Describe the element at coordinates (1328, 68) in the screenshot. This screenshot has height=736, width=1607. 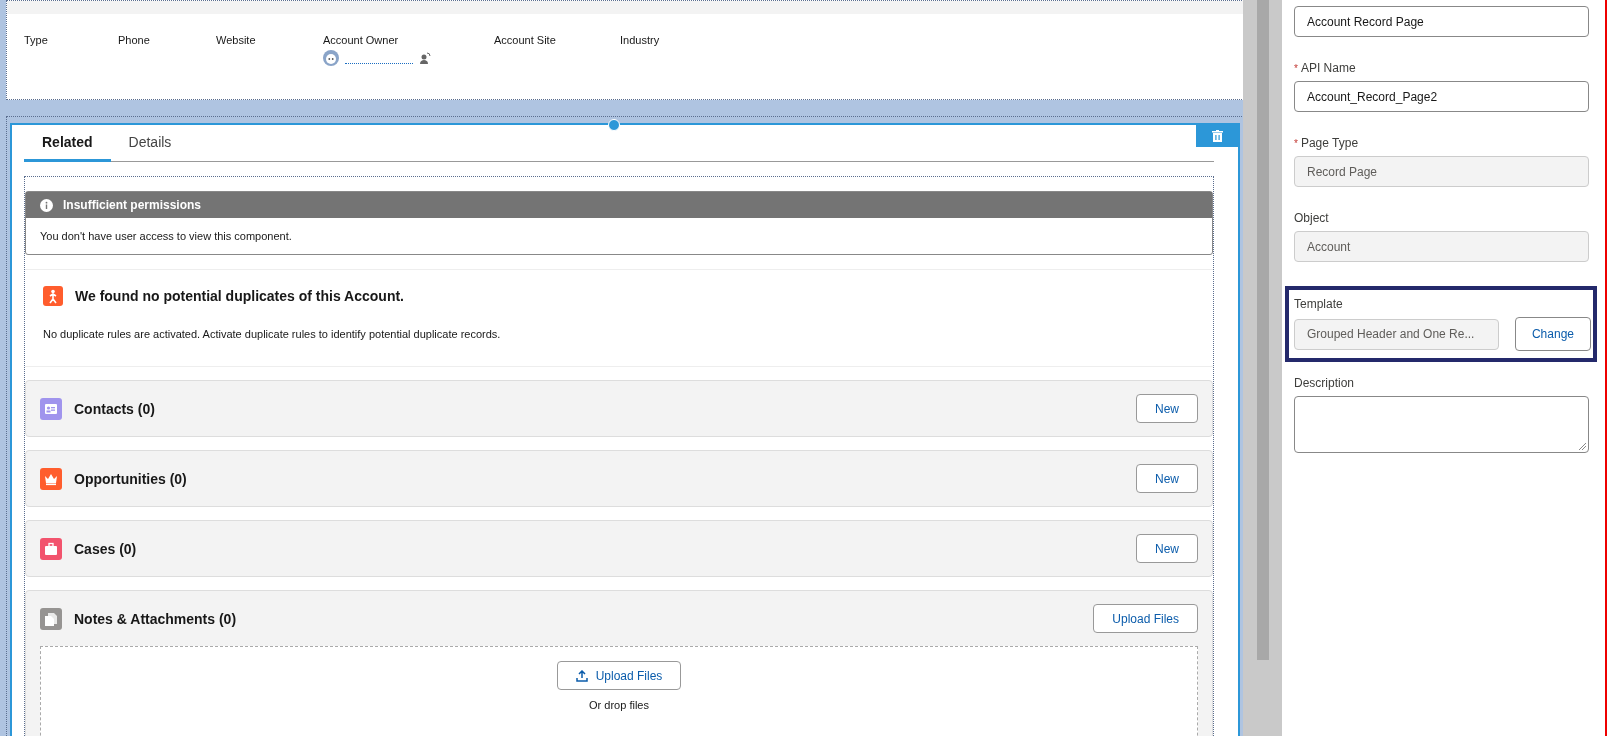
I see `field-label: API Name` at that location.